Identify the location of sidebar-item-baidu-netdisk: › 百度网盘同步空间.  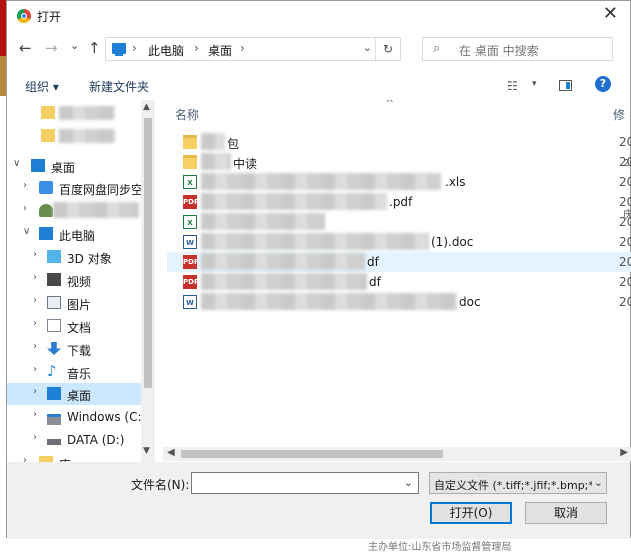
(81, 188).